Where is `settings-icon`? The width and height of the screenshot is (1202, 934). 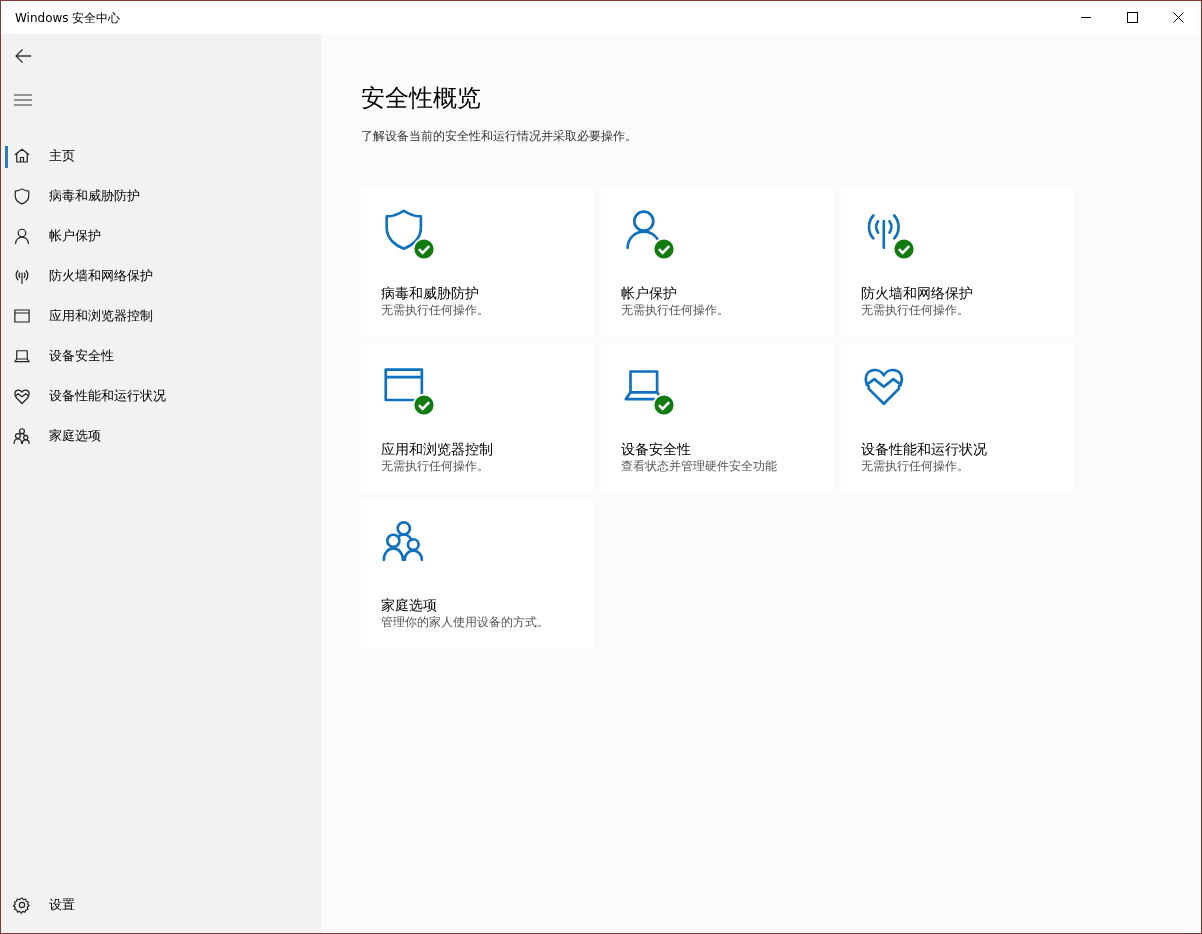
settings-icon is located at coordinates (22, 905).